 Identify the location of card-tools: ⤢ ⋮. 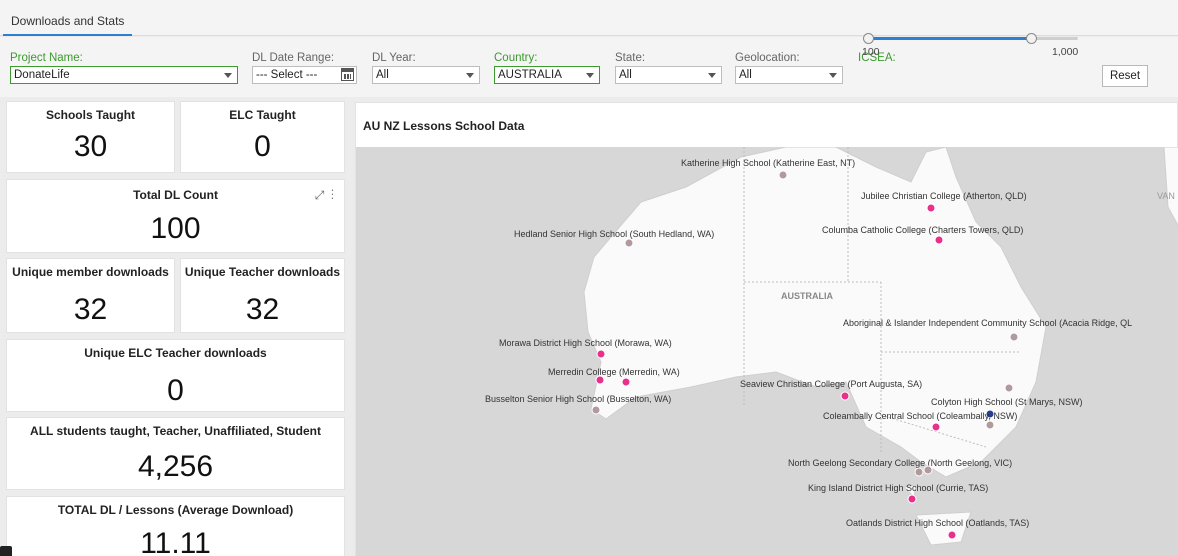
(324, 195).